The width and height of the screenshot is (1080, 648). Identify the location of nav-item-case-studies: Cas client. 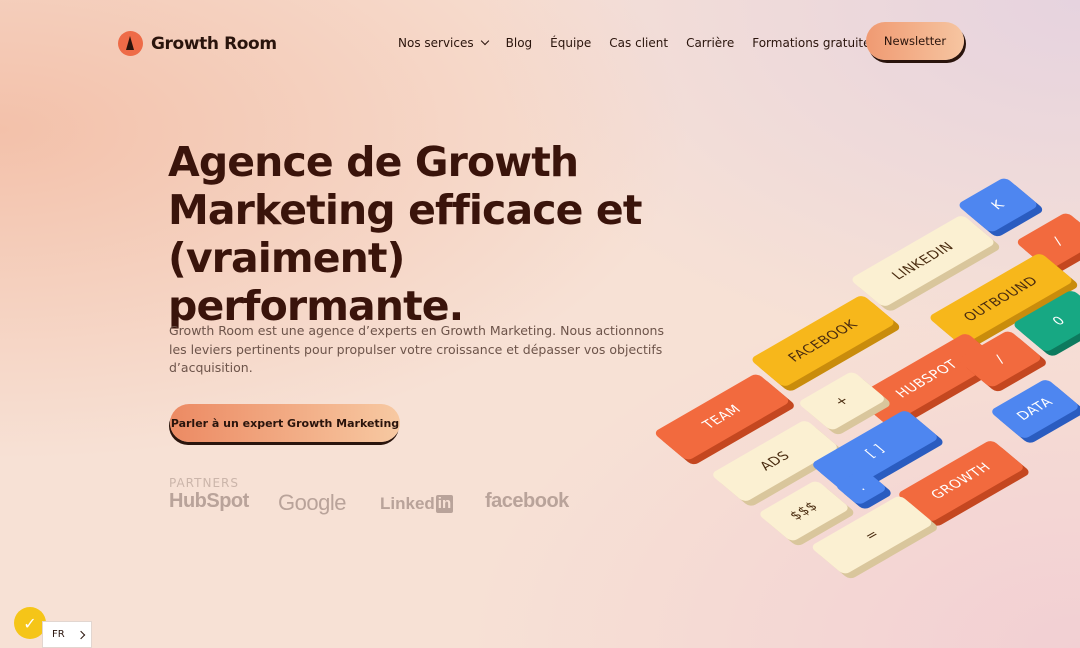
(638, 43).